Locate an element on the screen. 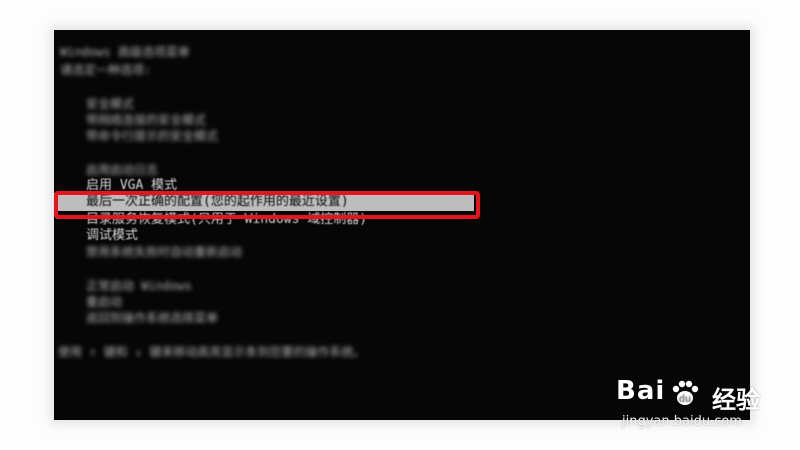  paw-icon: du is located at coordinates (685, 392).